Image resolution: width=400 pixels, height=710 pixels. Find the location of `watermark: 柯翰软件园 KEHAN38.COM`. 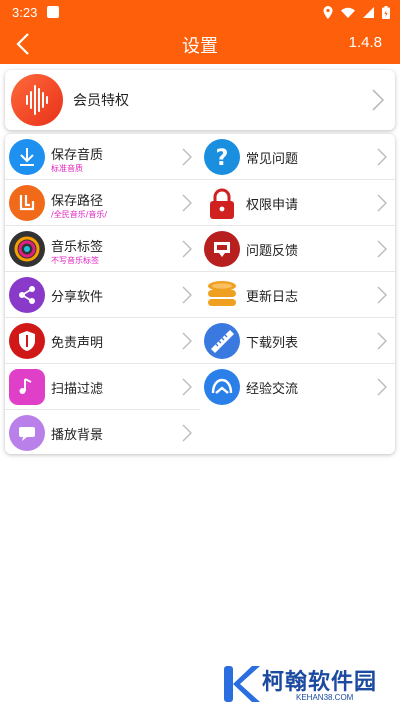

watermark: 柯翰软件园 KEHAN38.COM is located at coordinates (307, 684).